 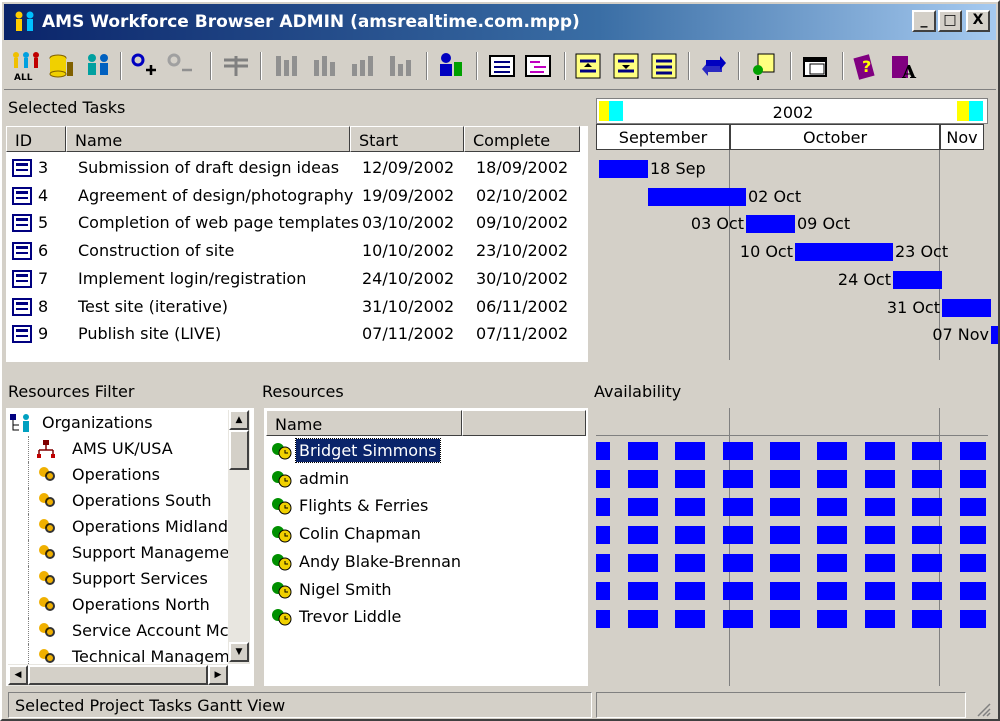 What do you see at coordinates (126, 527) in the screenshot?
I see `tree-item: Operations Midland` at bounding box center [126, 527].